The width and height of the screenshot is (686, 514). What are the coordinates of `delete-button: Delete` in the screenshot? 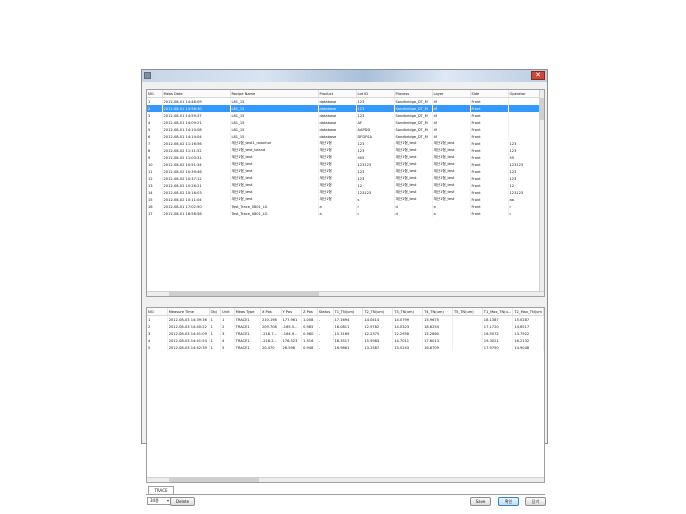 It's located at (182, 501).